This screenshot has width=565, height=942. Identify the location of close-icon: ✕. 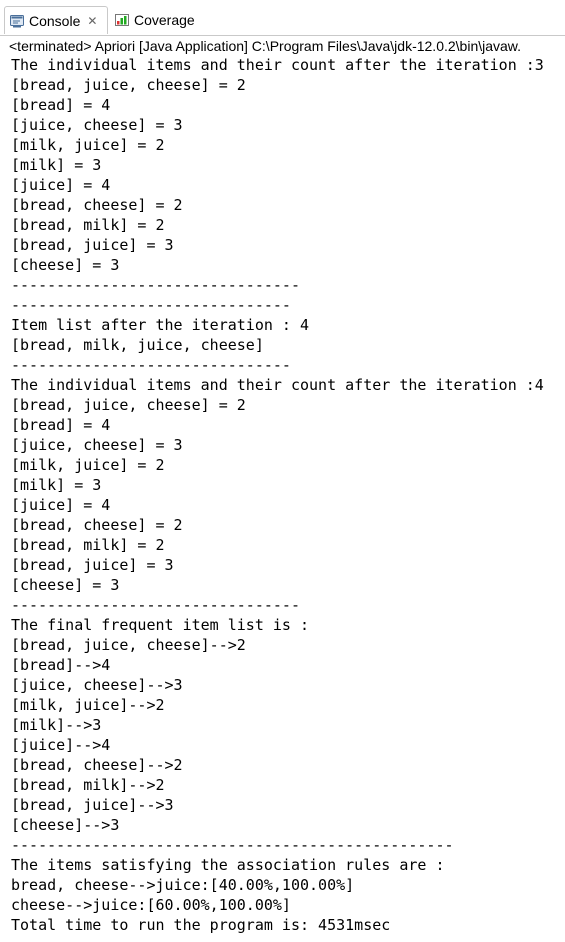
(92, 21).